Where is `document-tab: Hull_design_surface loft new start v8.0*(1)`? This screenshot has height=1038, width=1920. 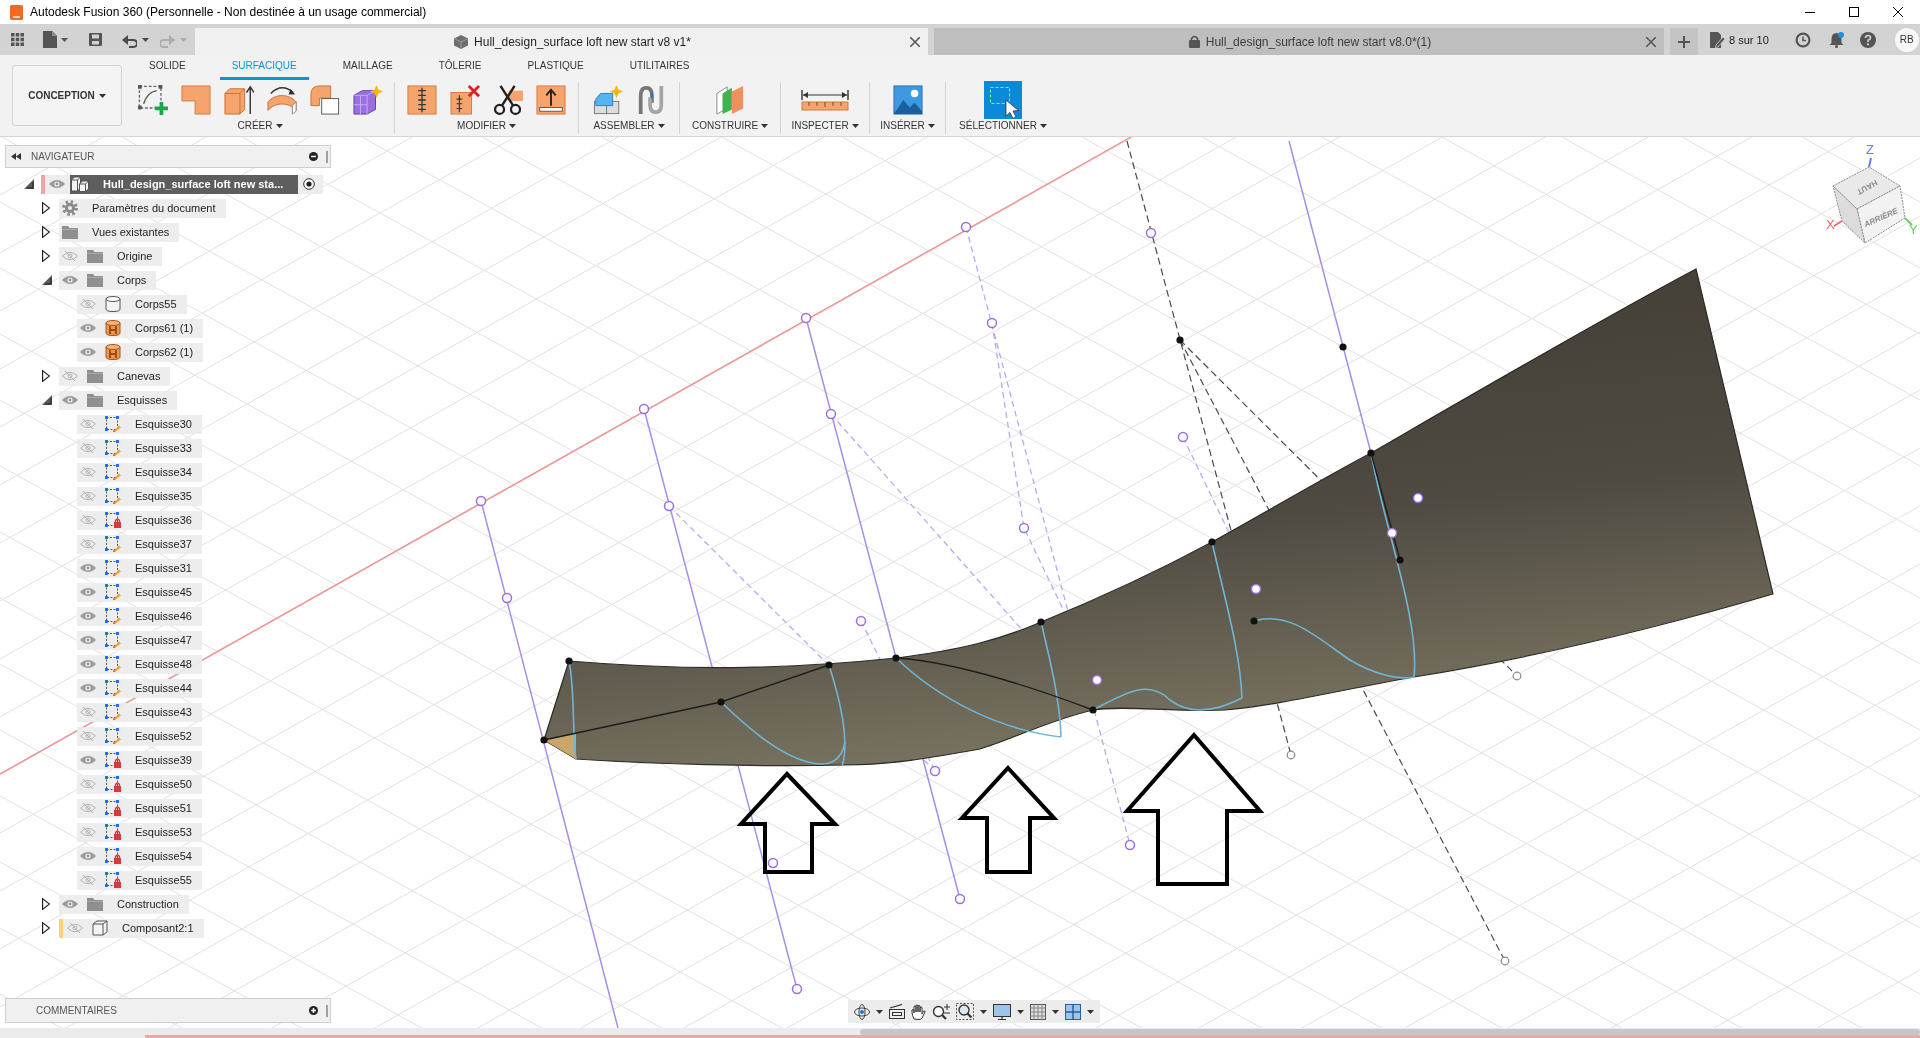
document-tab: Hull_design_surface loft new start v8.0*(1) is located at coordinates (1299, 41).